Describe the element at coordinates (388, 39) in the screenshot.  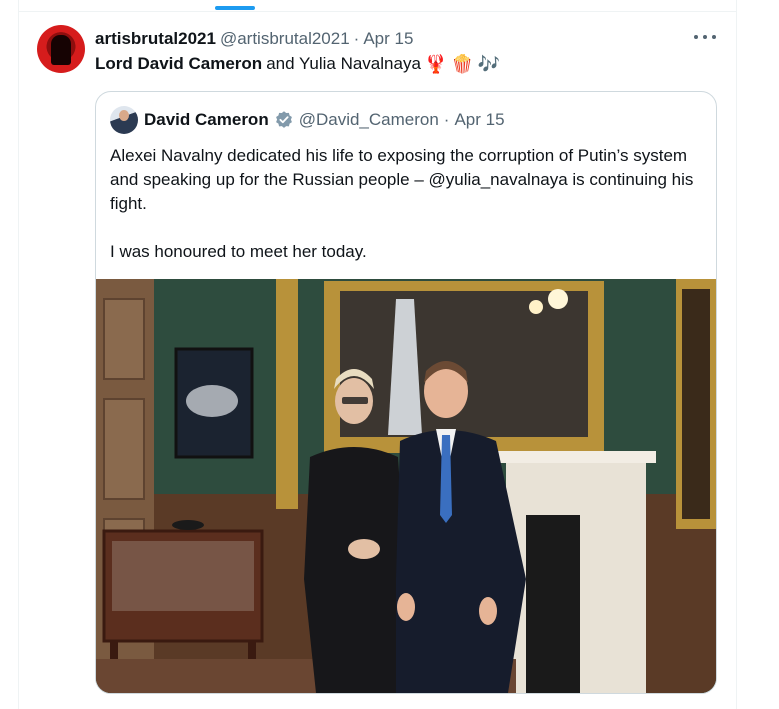
I see `post-date: Apr 15` at that location.